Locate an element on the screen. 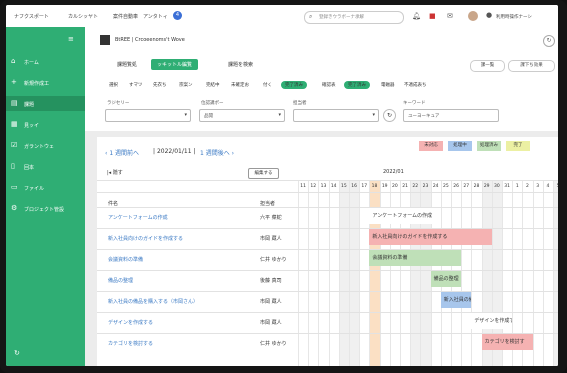  sidebar-item-settings: ⚙ ブロジェクト管設 is located at coordinates (45, 208).